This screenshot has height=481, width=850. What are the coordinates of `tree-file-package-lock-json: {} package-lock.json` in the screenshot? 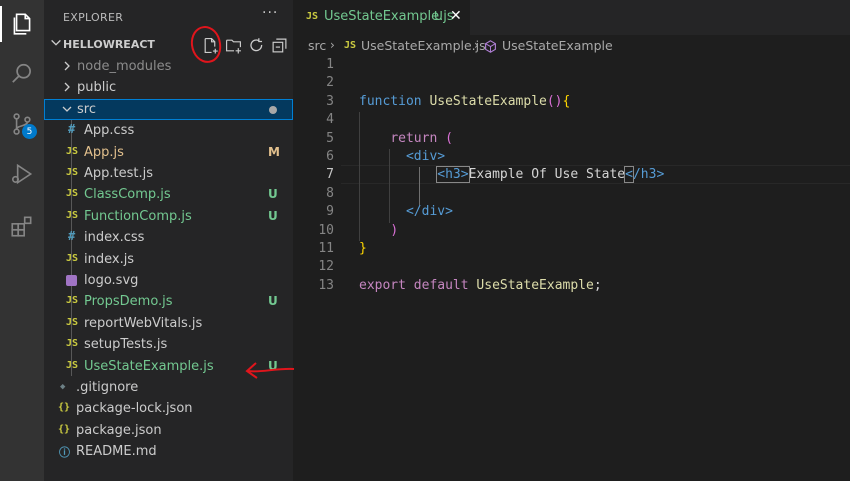 It's located at (168, 408).